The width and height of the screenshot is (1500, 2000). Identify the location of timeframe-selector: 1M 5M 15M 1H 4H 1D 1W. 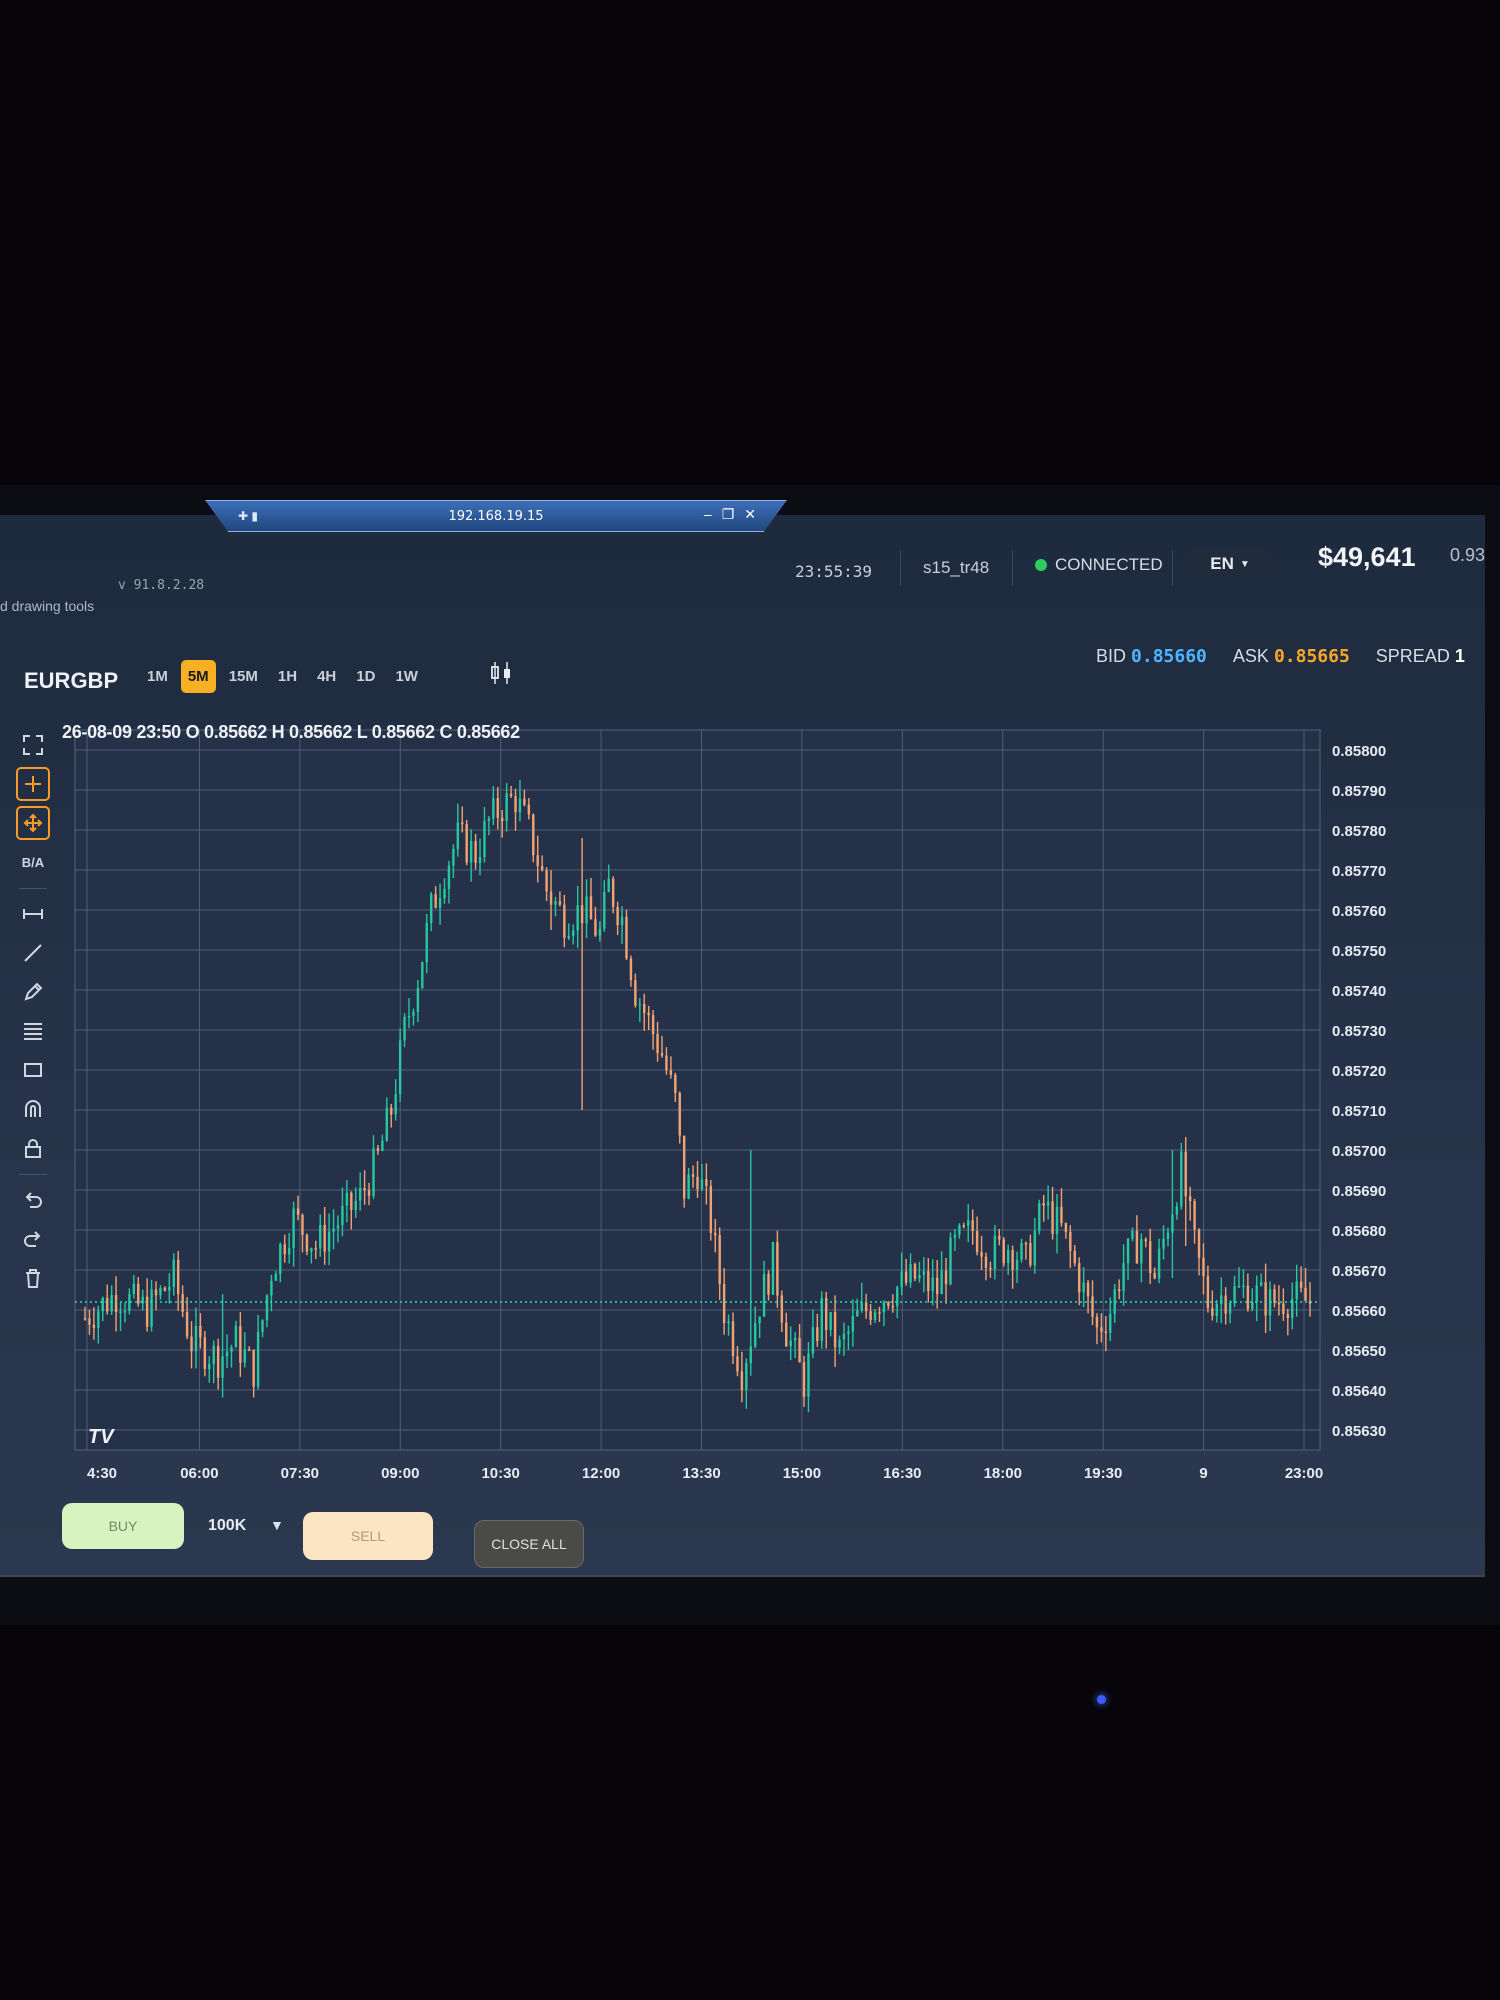
(282, 676).